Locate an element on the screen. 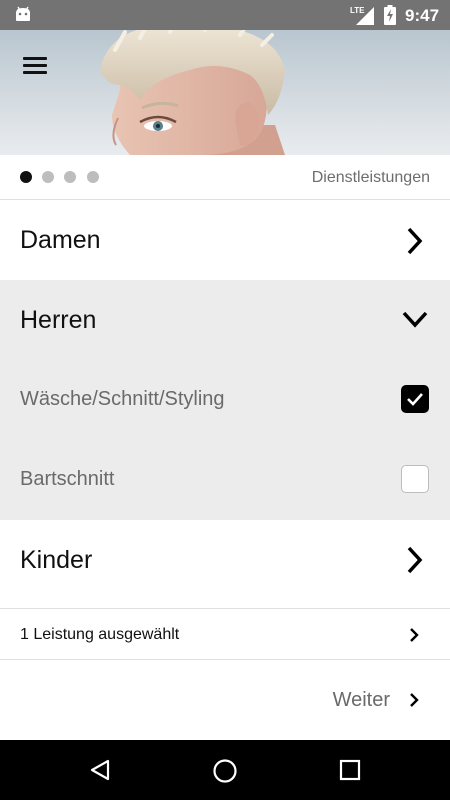  chevron-down-icon is located at coordinates (415, 319).